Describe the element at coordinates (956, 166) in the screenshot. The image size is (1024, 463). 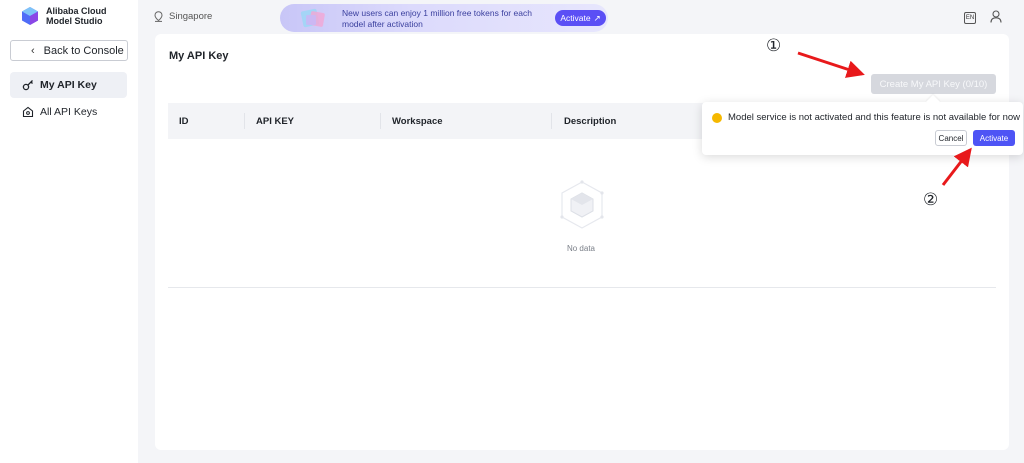
I see `arrow-to-activate-button` at that location.